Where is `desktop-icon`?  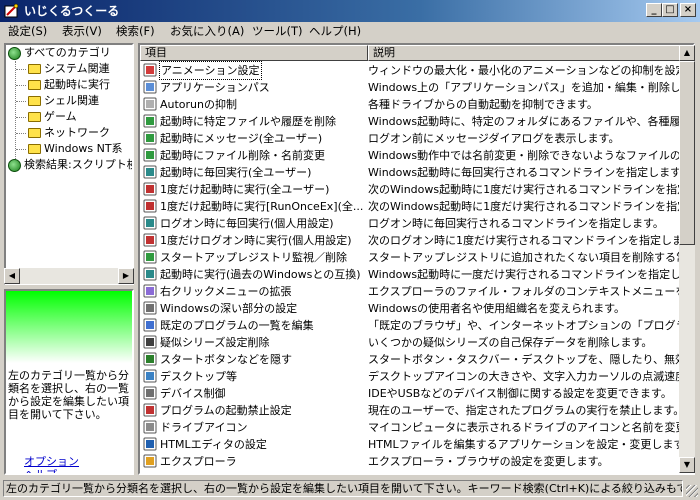 desktop-icon is located at coordinates (150, 376).